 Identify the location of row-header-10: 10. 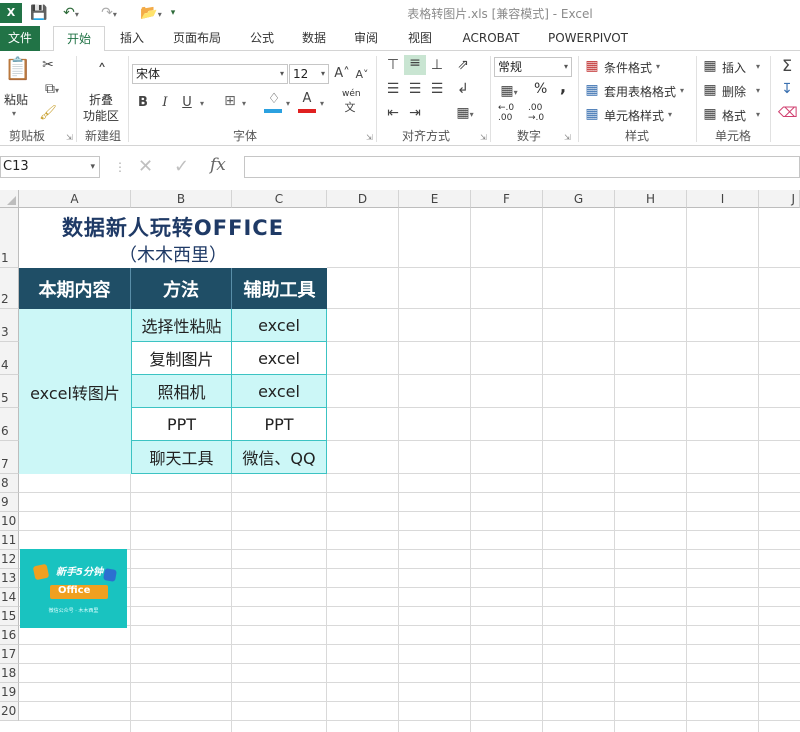
(9, 521).